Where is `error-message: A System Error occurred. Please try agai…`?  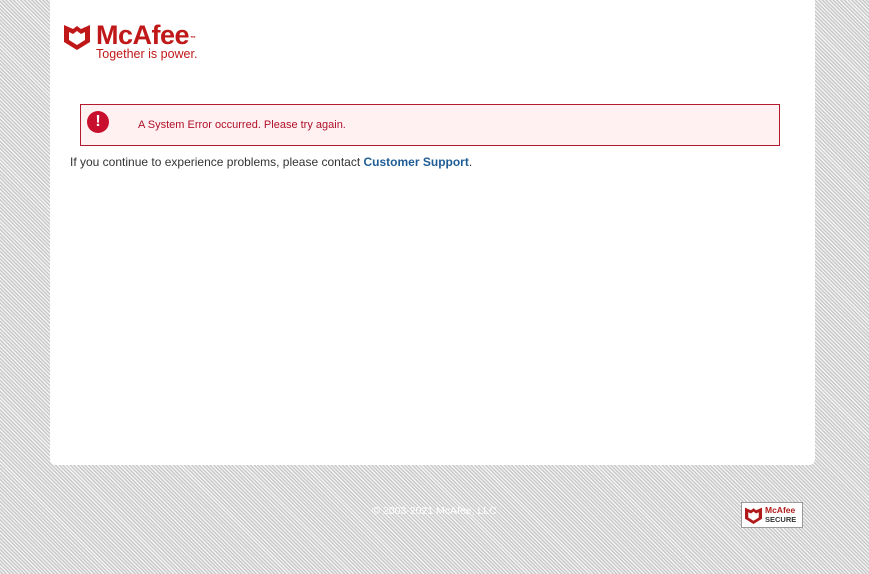
error-message: A System Error occurred. Please try agai… is located at coordinates (242, 125).